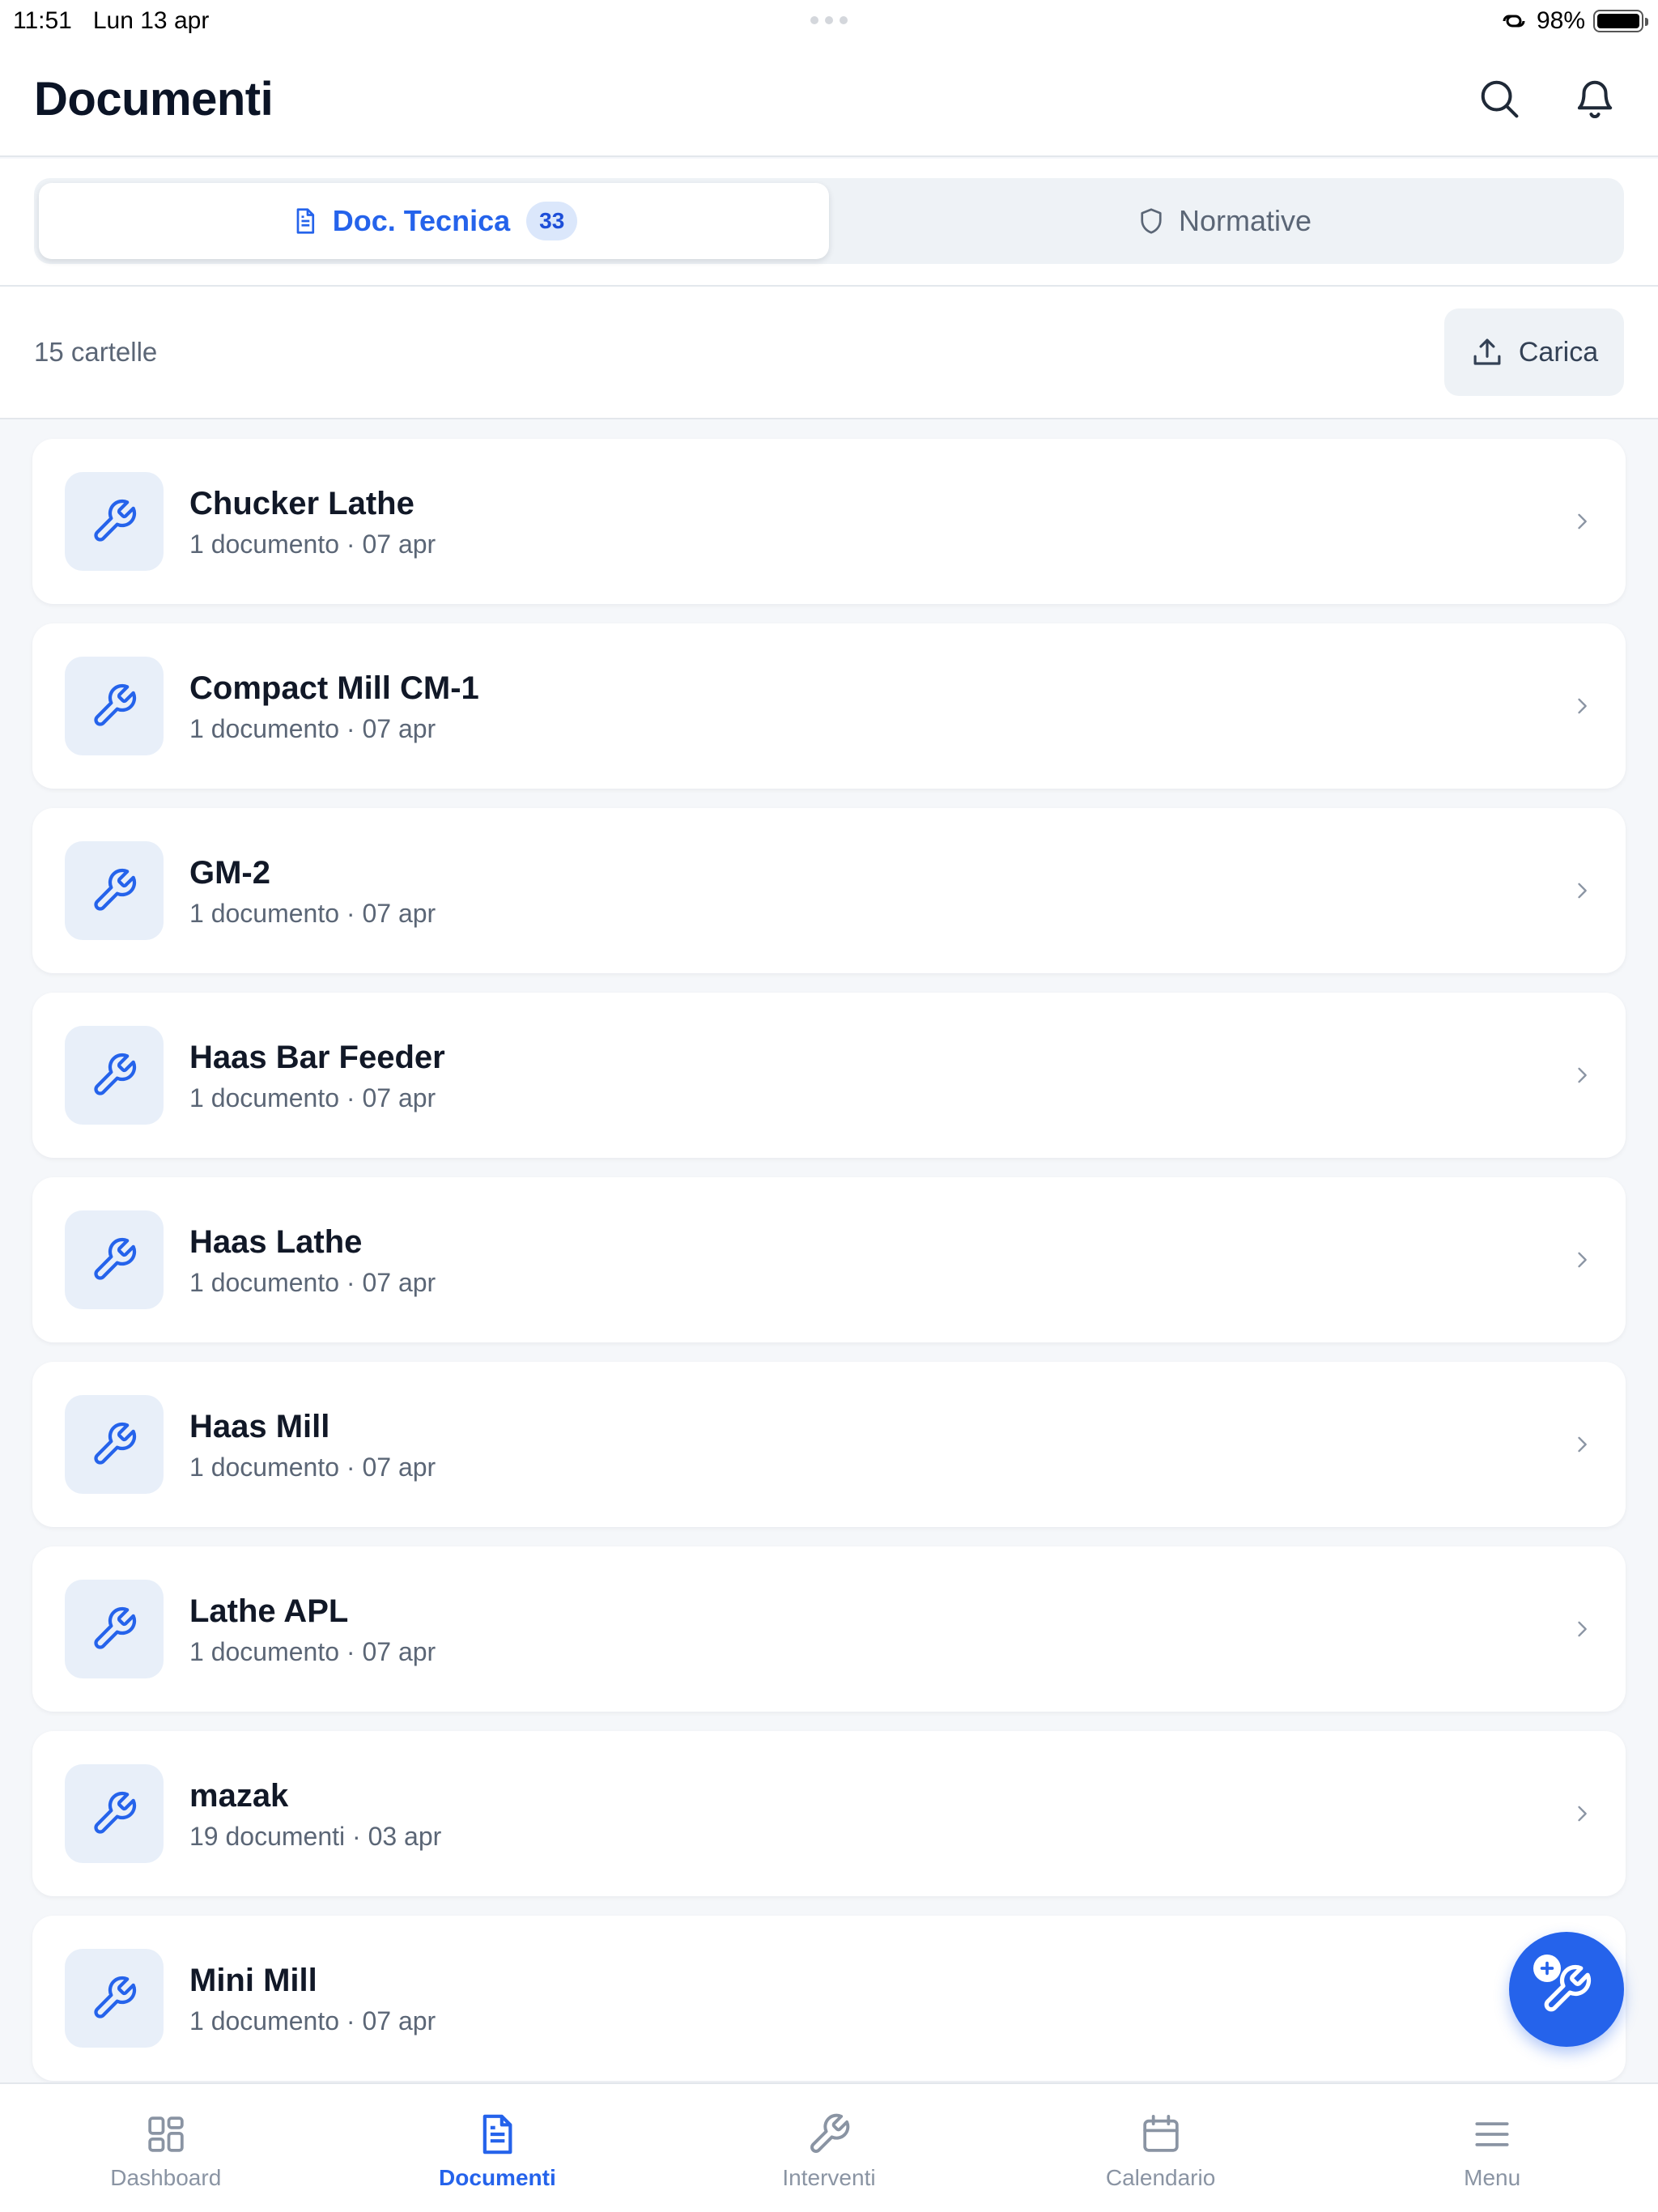 The image size is (1658, 2212). I want to click on new-intervention-fab, so click(1566, 1990).